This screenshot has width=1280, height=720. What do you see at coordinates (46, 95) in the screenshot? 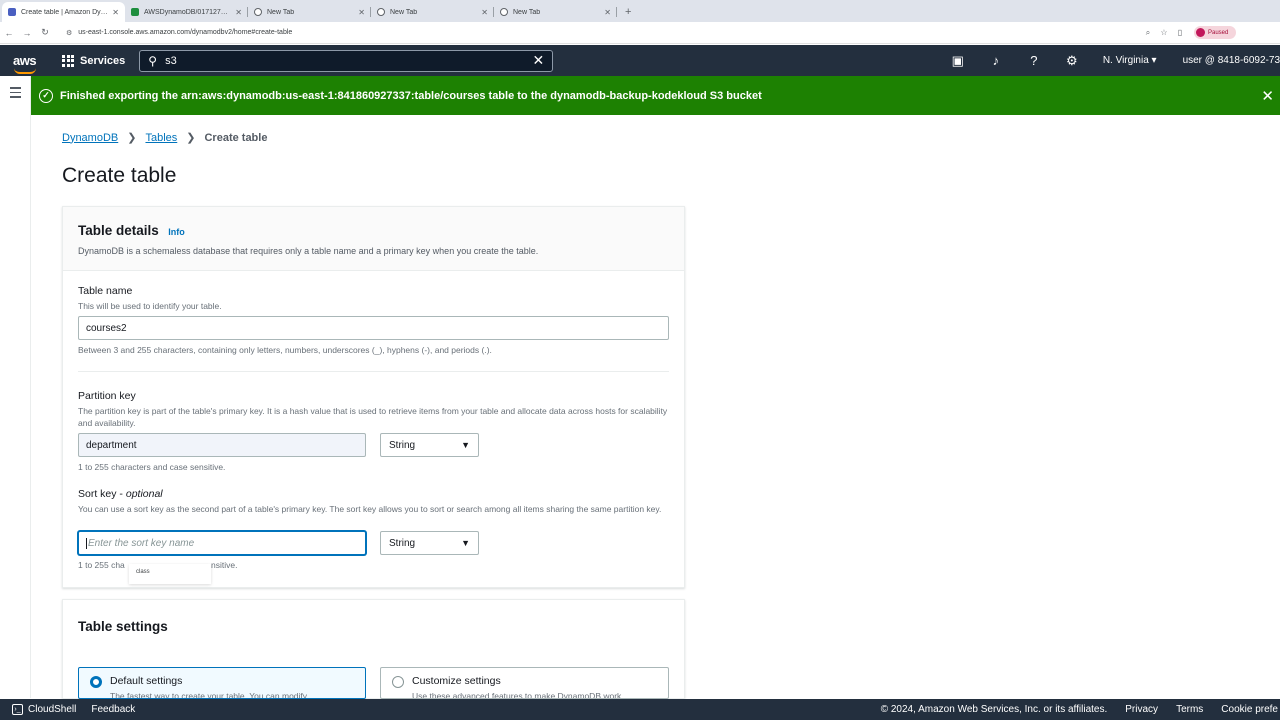
I see `success-check-icon: ✓` at bounding box center [46, 95].